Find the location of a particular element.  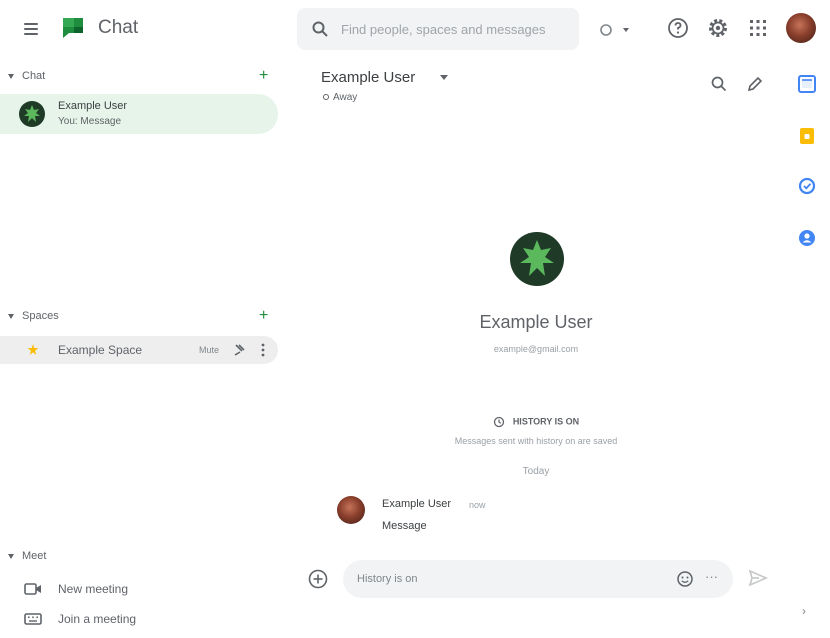

emoji-icon is located at coordinates (685, 579).